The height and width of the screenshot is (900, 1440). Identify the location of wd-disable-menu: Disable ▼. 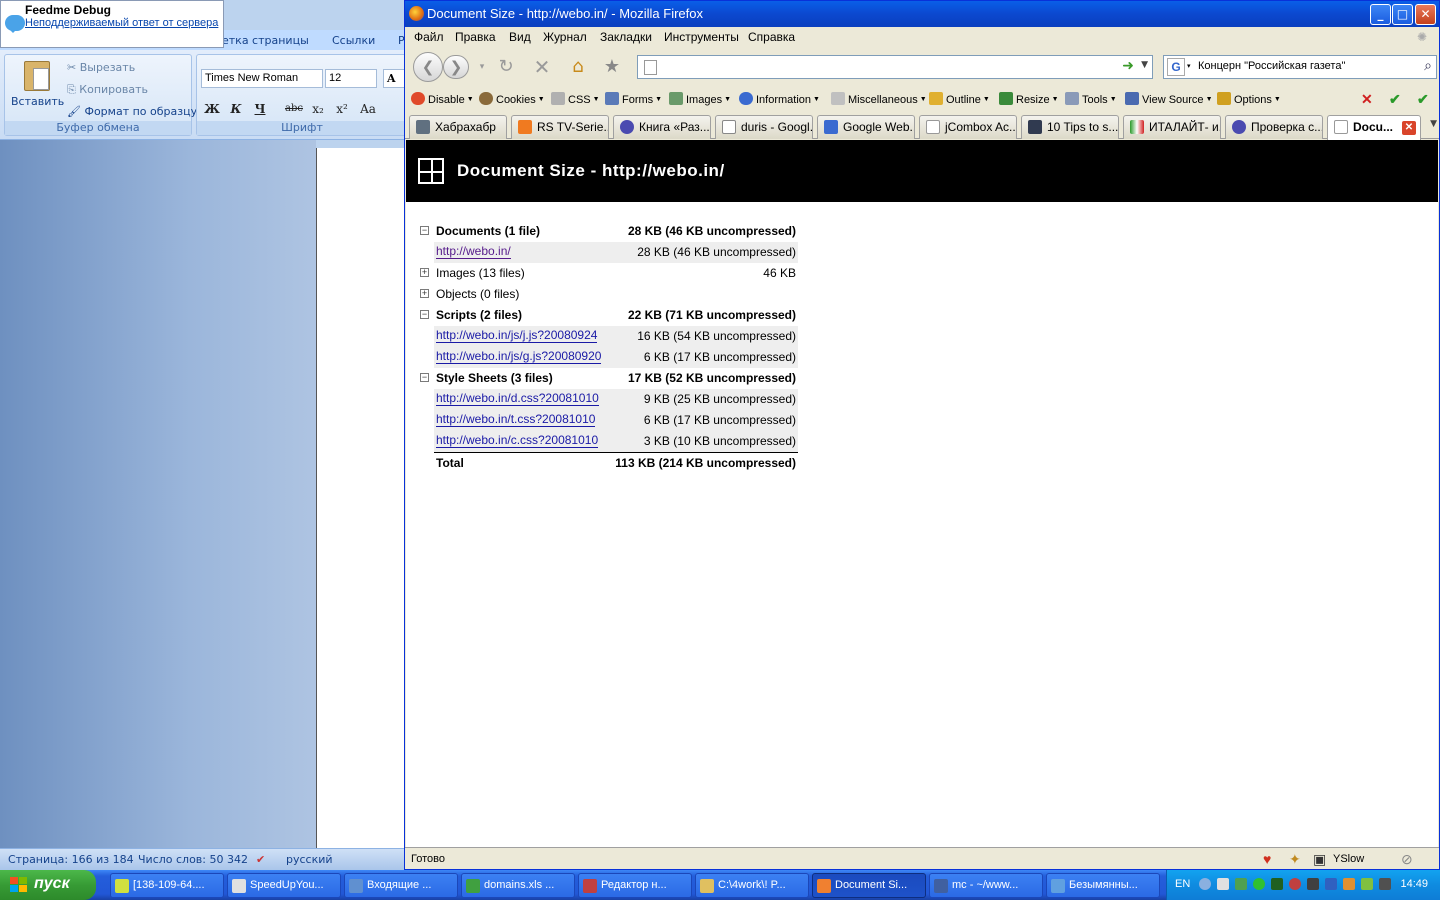
(442, 99).